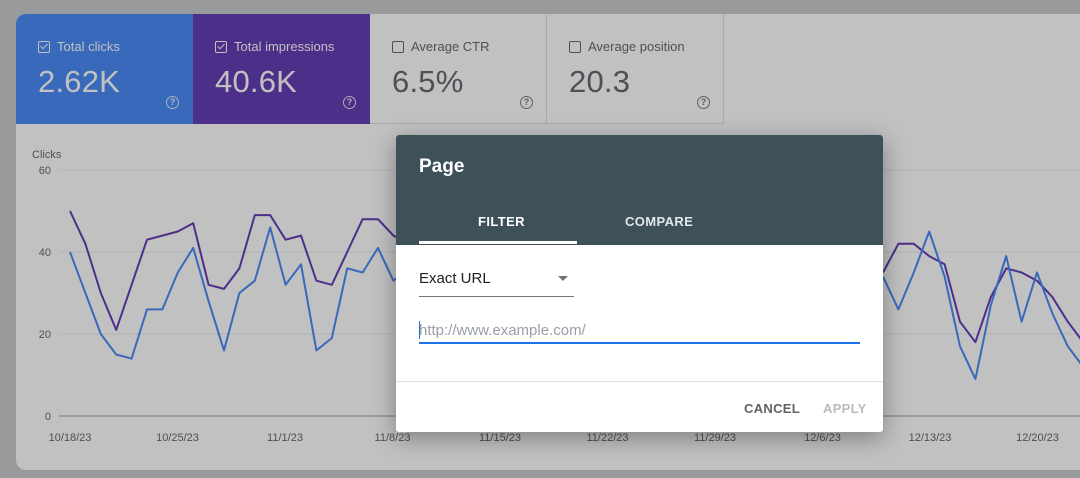  Describe the element at coordinates (496, 280) in the screenshot. I see `match-type-dropdown: Exact URL` at that location.